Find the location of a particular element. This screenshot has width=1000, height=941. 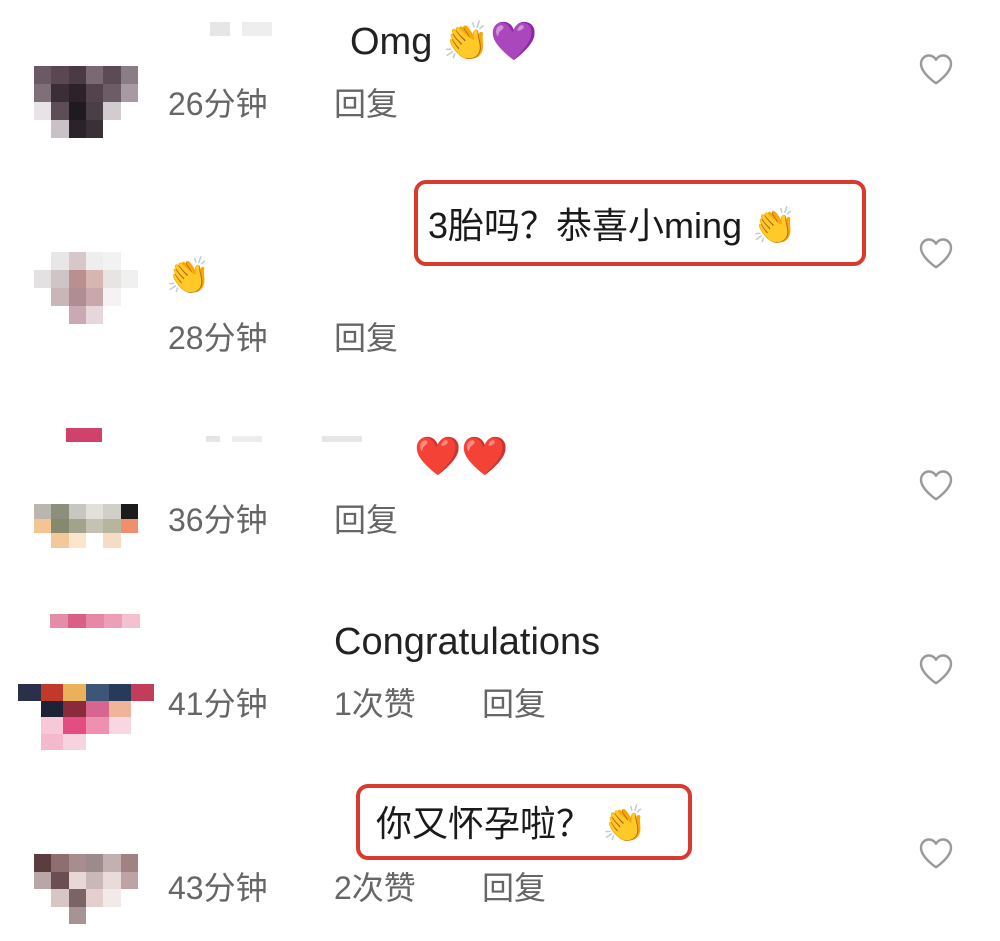

comment-time: 28分钟 is located at coordinates (218, 338).